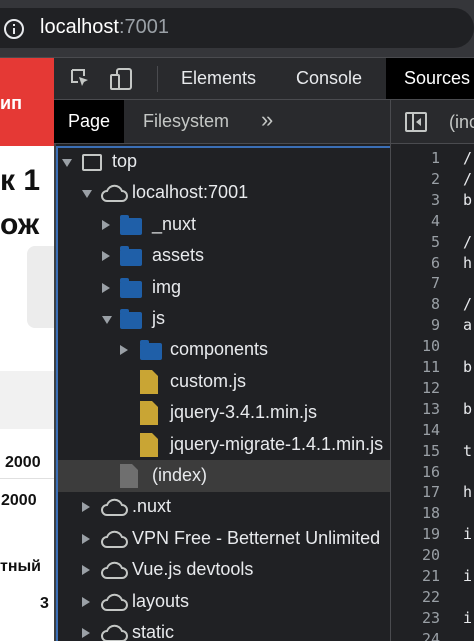 The height and width of the screenshot is (641, 474). Describe the element at coordinates (131, 287) in the screenshot. I see `folder-icon` at that location.